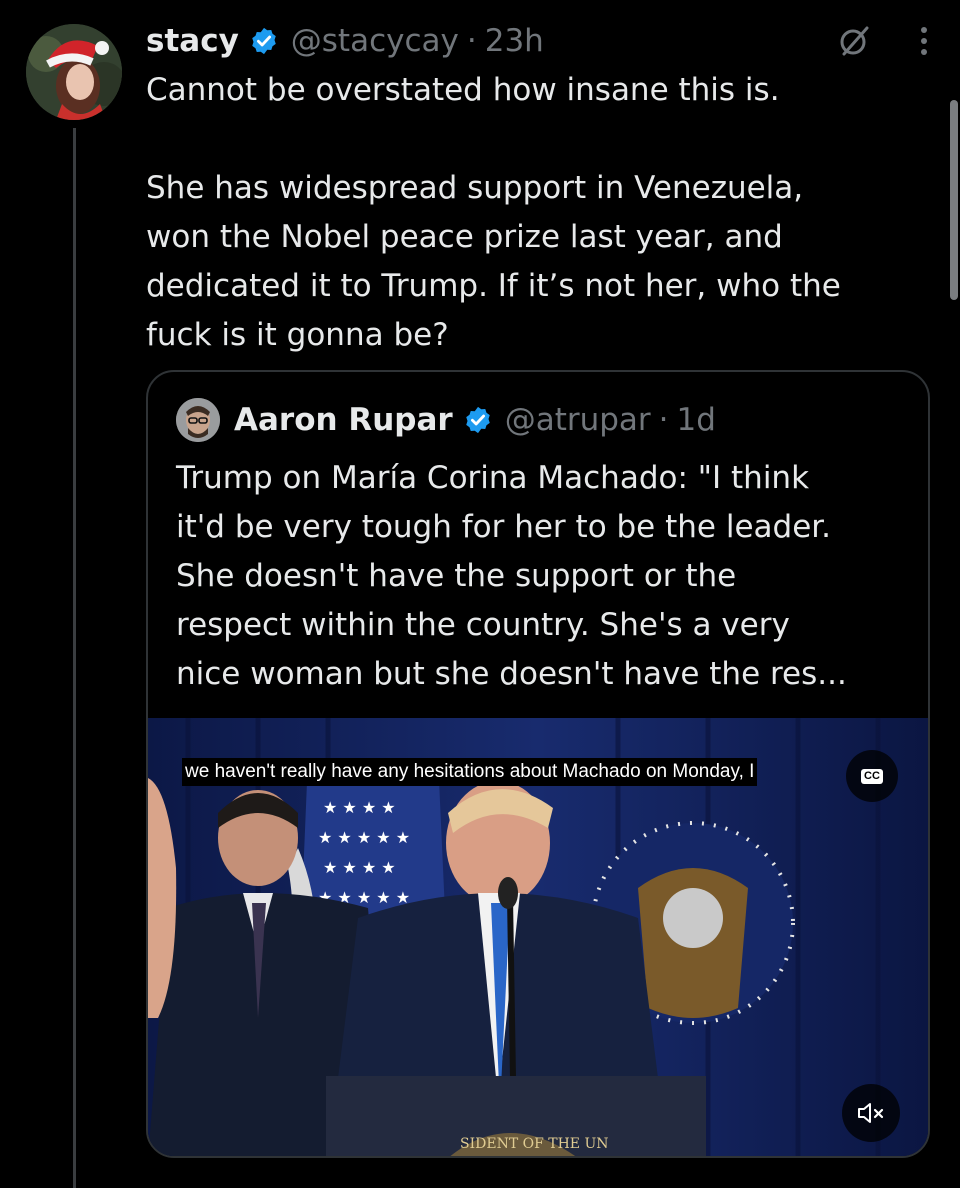  What do you see at coordinates (375, 41) in the screenshot?
I see `author-handle: @stacycay` at bounding box center [375, 41].